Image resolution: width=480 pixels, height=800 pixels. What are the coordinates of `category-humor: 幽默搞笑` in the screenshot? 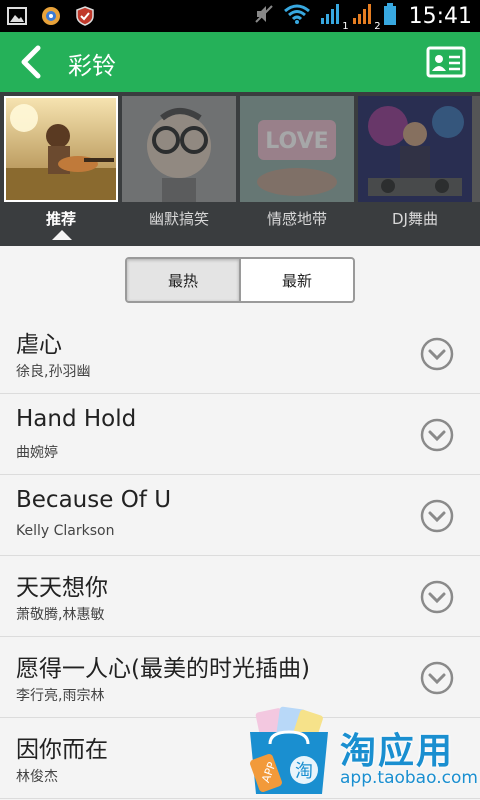 It's located at (179, 171).